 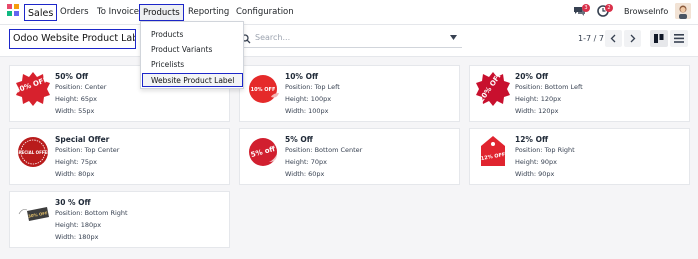 What do you see at coordinates (545, 150) in the screenshot?
I see `card-position: Position: Top Right` at bounding box center [545, 150].